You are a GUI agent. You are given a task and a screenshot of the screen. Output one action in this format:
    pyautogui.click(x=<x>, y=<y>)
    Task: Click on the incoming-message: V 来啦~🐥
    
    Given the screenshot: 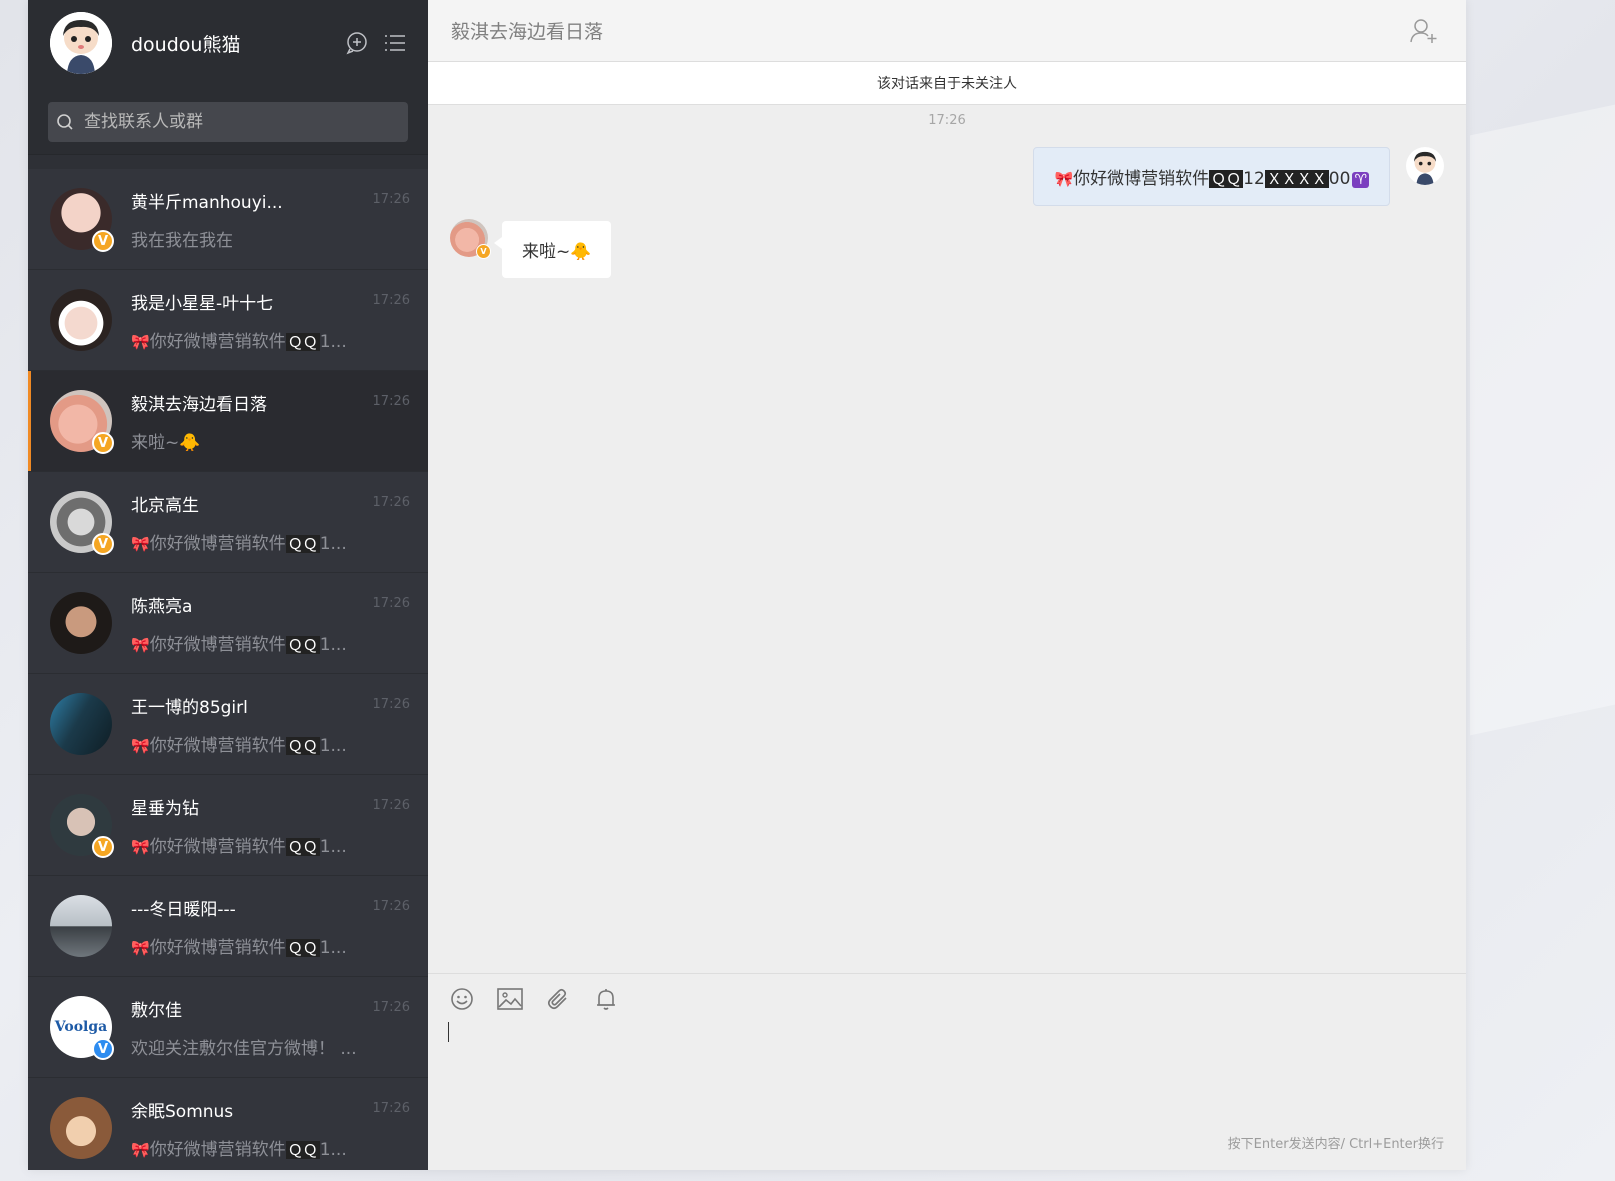 What is the action you would take?
    pyautogui.click(x=531, y=248)
    